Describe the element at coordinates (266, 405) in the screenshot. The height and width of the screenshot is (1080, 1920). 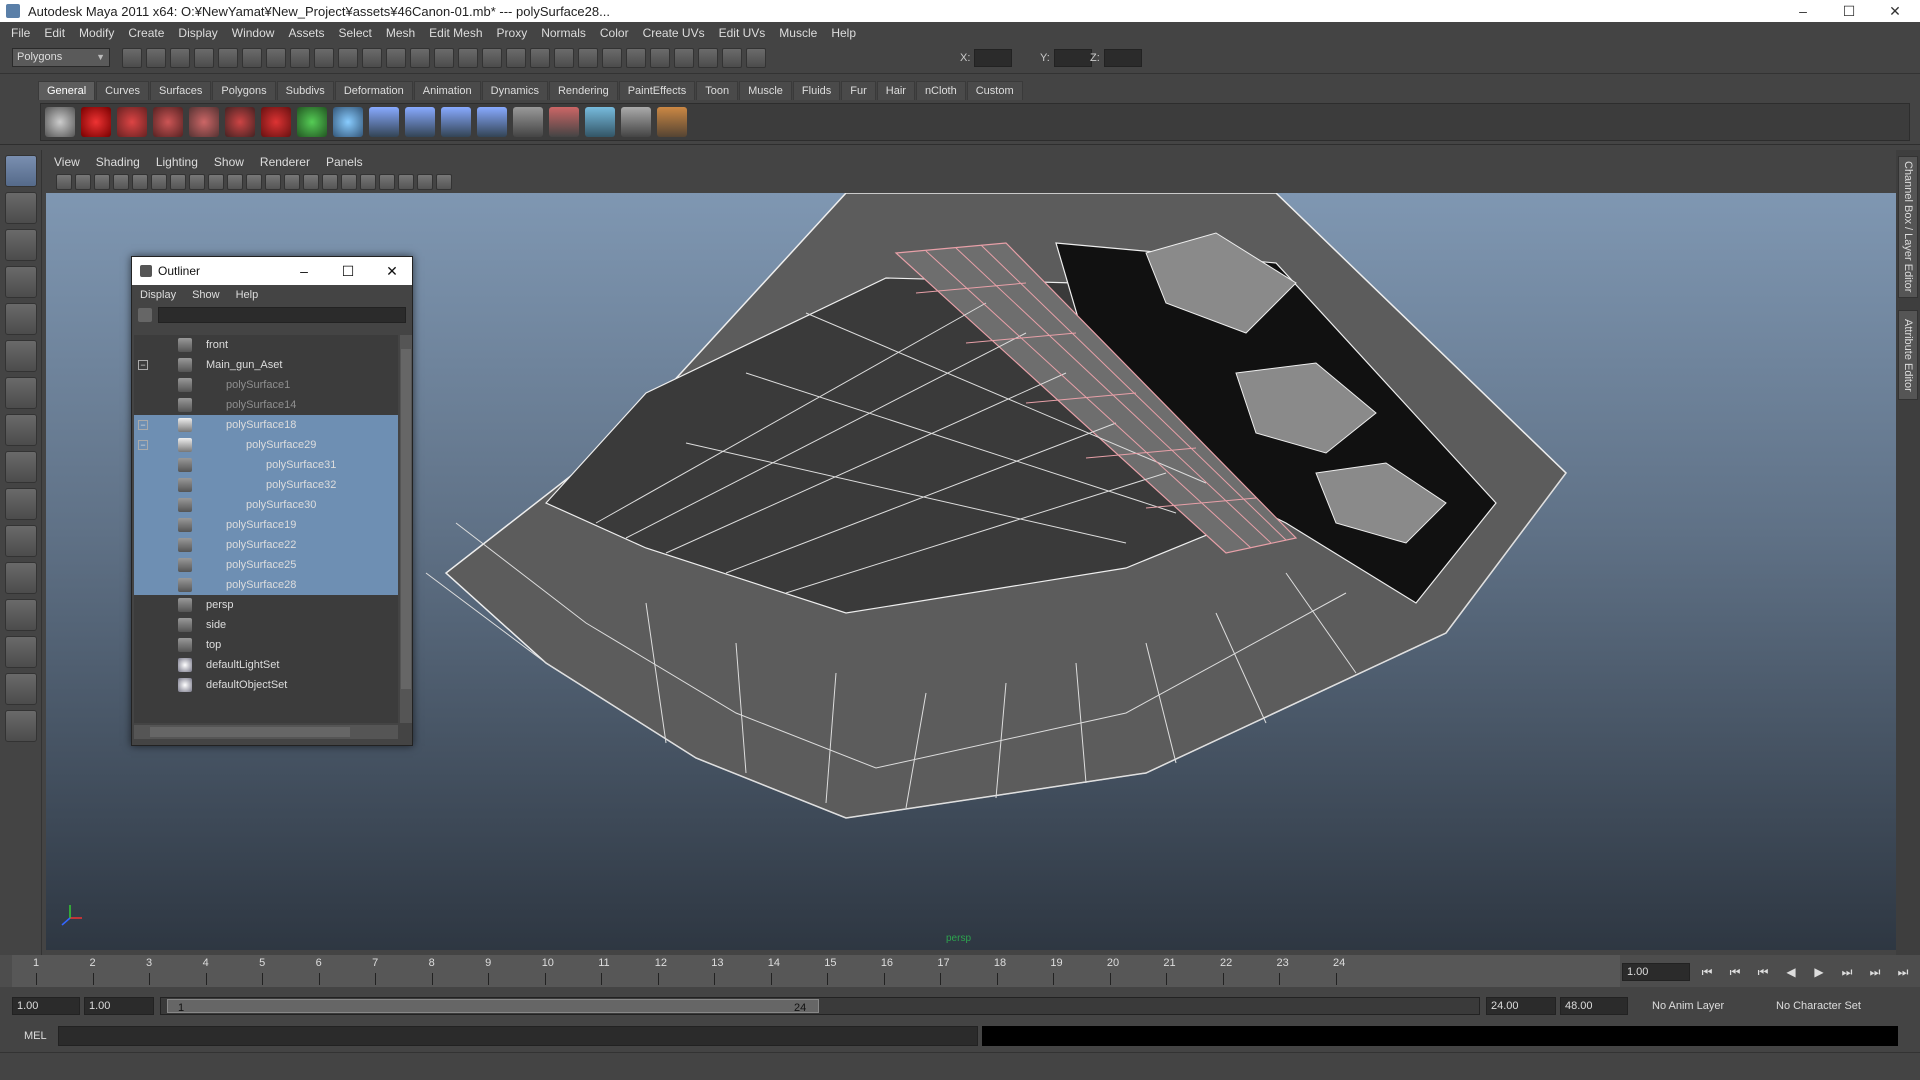
I see `outliner-row: polySurface14` at that location.